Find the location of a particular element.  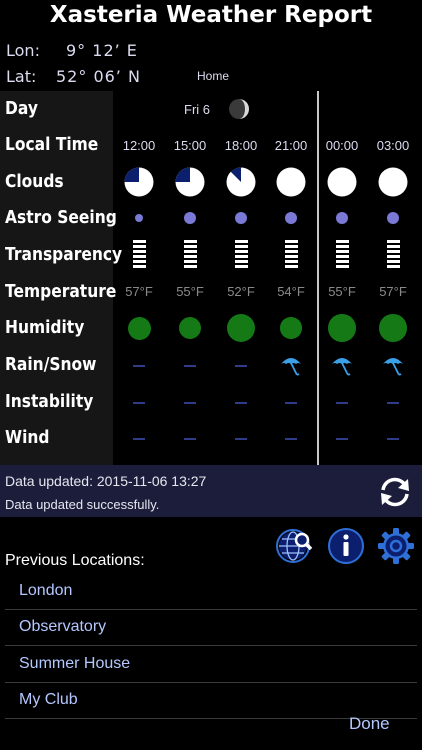

location-item-label: My Club is located at coordinates (48, 699).